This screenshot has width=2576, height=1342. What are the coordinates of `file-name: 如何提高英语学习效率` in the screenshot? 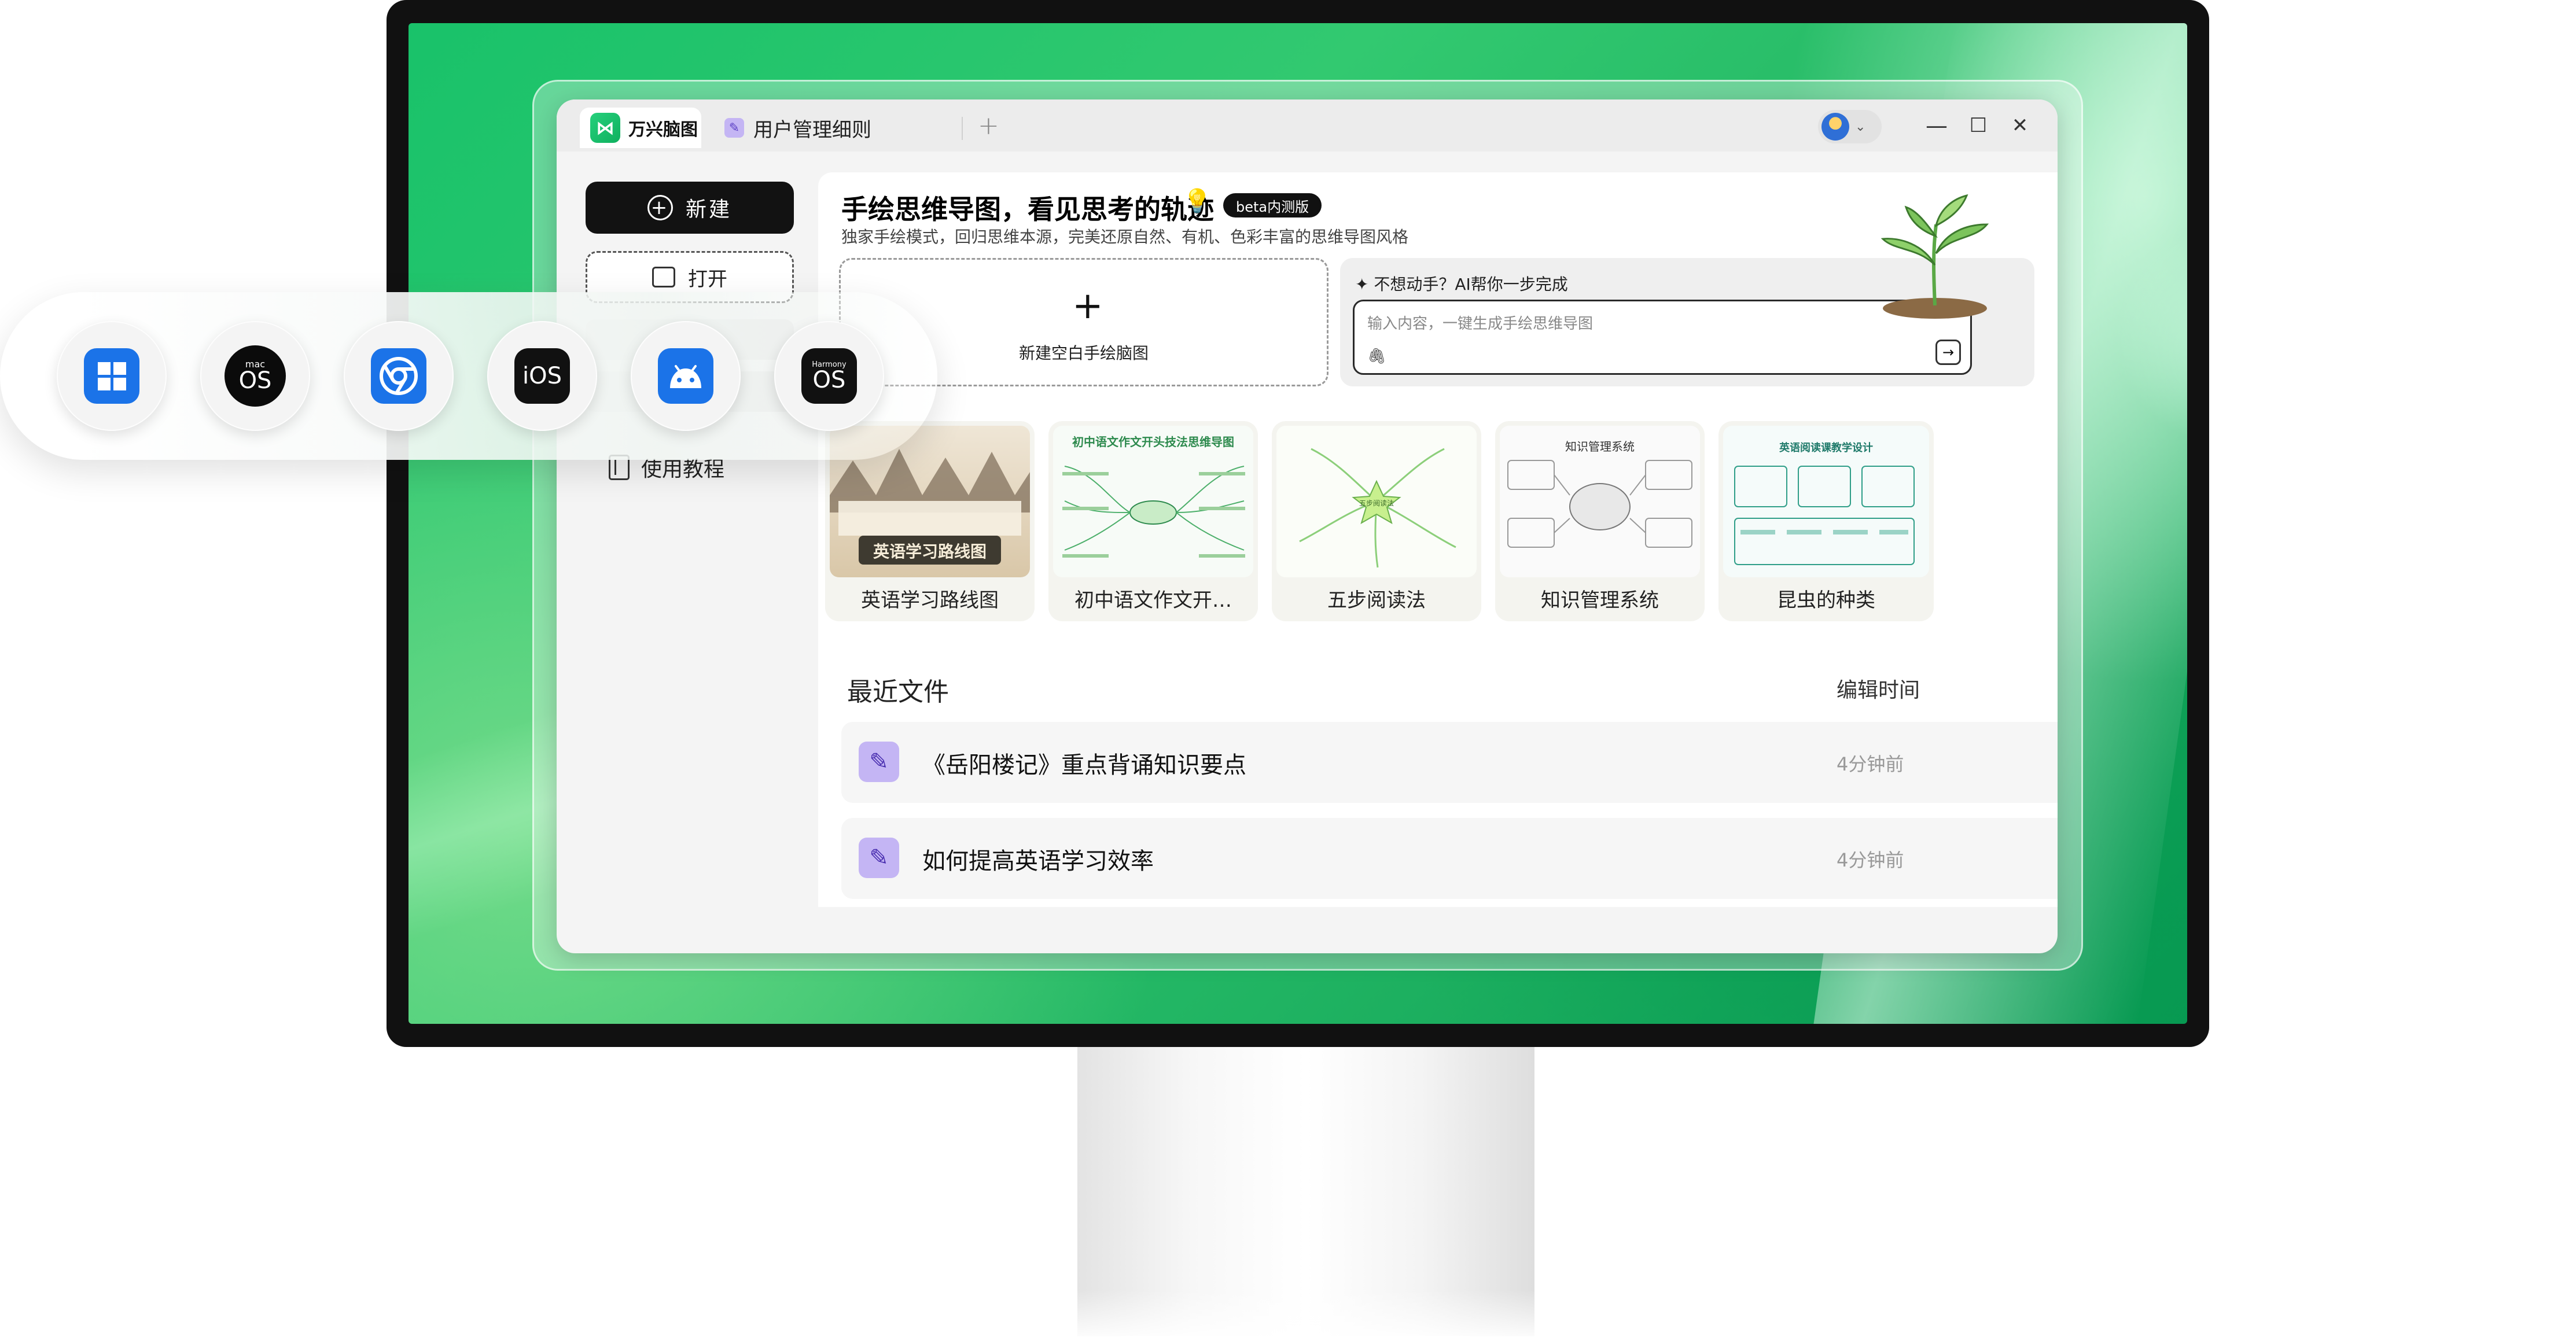 It's located at (1038, 861).